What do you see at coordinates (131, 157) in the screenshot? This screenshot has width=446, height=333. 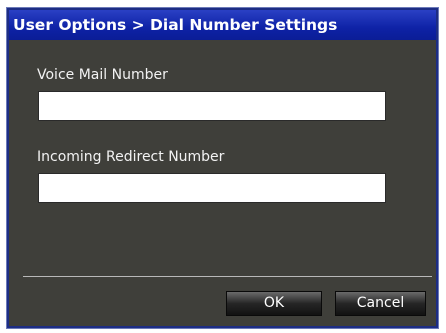 I see `incoming-redirect-number-label: Incoming Redirect Number` at bounding box center [131, 157].